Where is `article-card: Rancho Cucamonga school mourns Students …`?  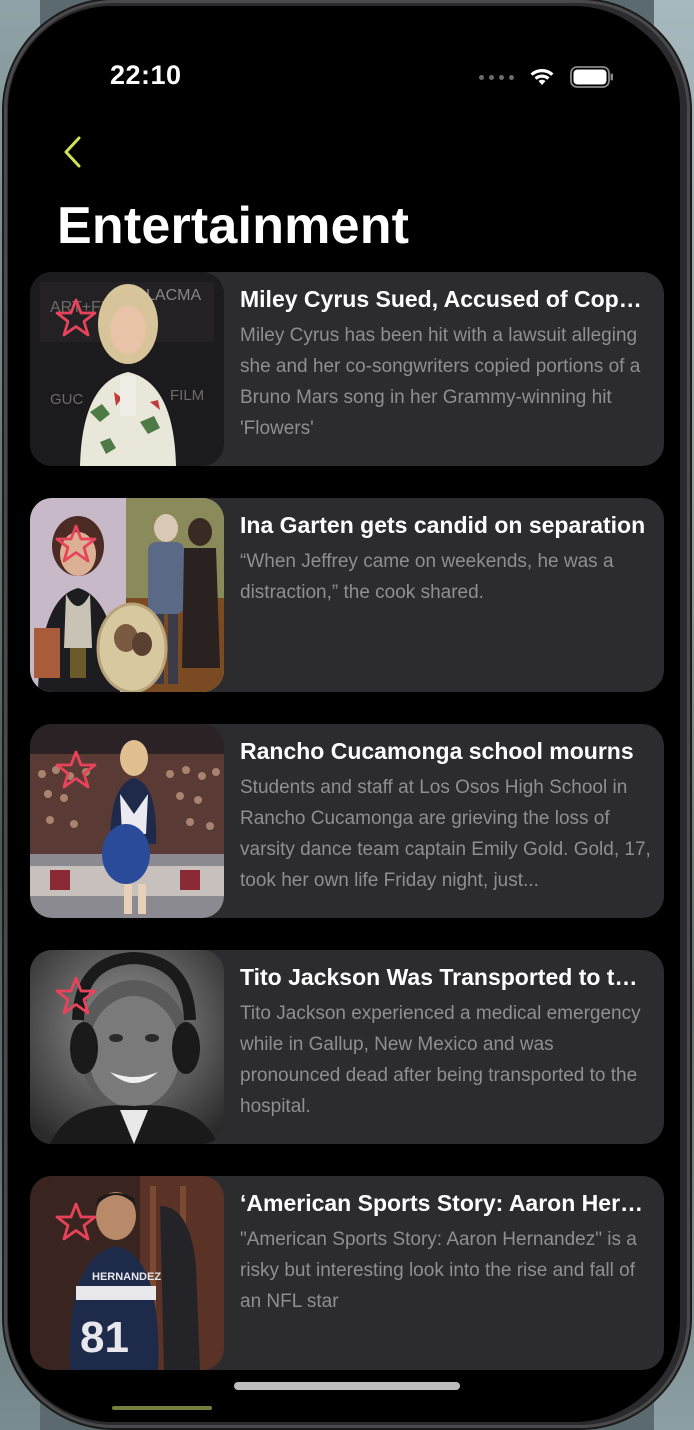
article-card: Rancho Cucamonga school mourns Students … is located at coordinates (347, 821).